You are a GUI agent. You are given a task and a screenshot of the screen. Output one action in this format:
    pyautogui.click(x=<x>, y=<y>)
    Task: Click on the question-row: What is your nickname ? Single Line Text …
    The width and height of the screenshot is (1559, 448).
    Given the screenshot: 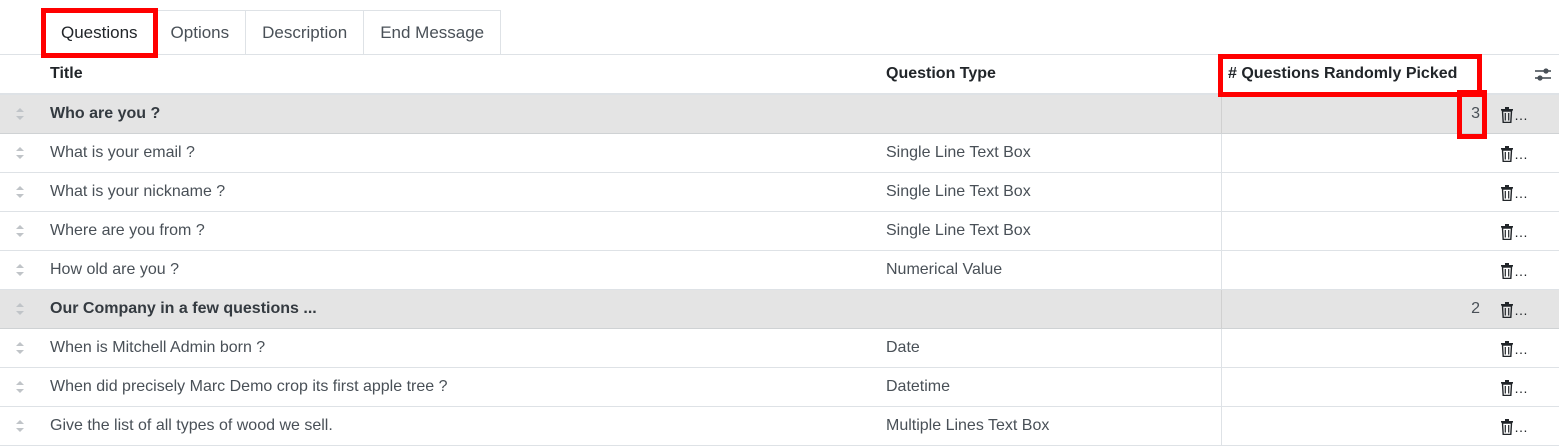 What is the action you would take?
    pyautogui.click(x=779, y=192)
    